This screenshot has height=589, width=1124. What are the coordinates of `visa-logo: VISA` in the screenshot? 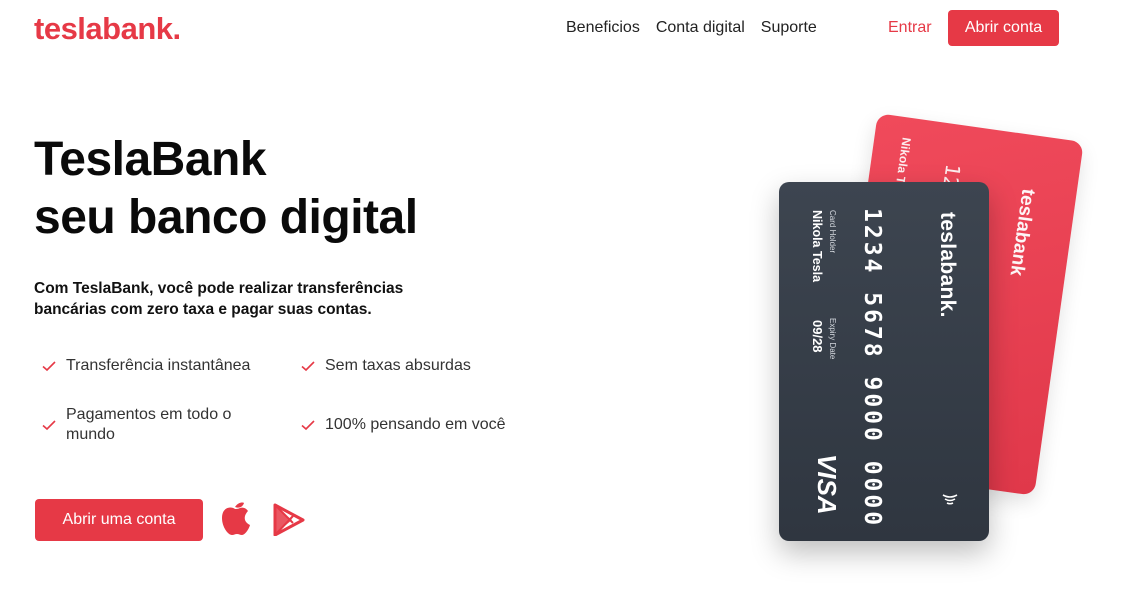 It's located at (827, 484).